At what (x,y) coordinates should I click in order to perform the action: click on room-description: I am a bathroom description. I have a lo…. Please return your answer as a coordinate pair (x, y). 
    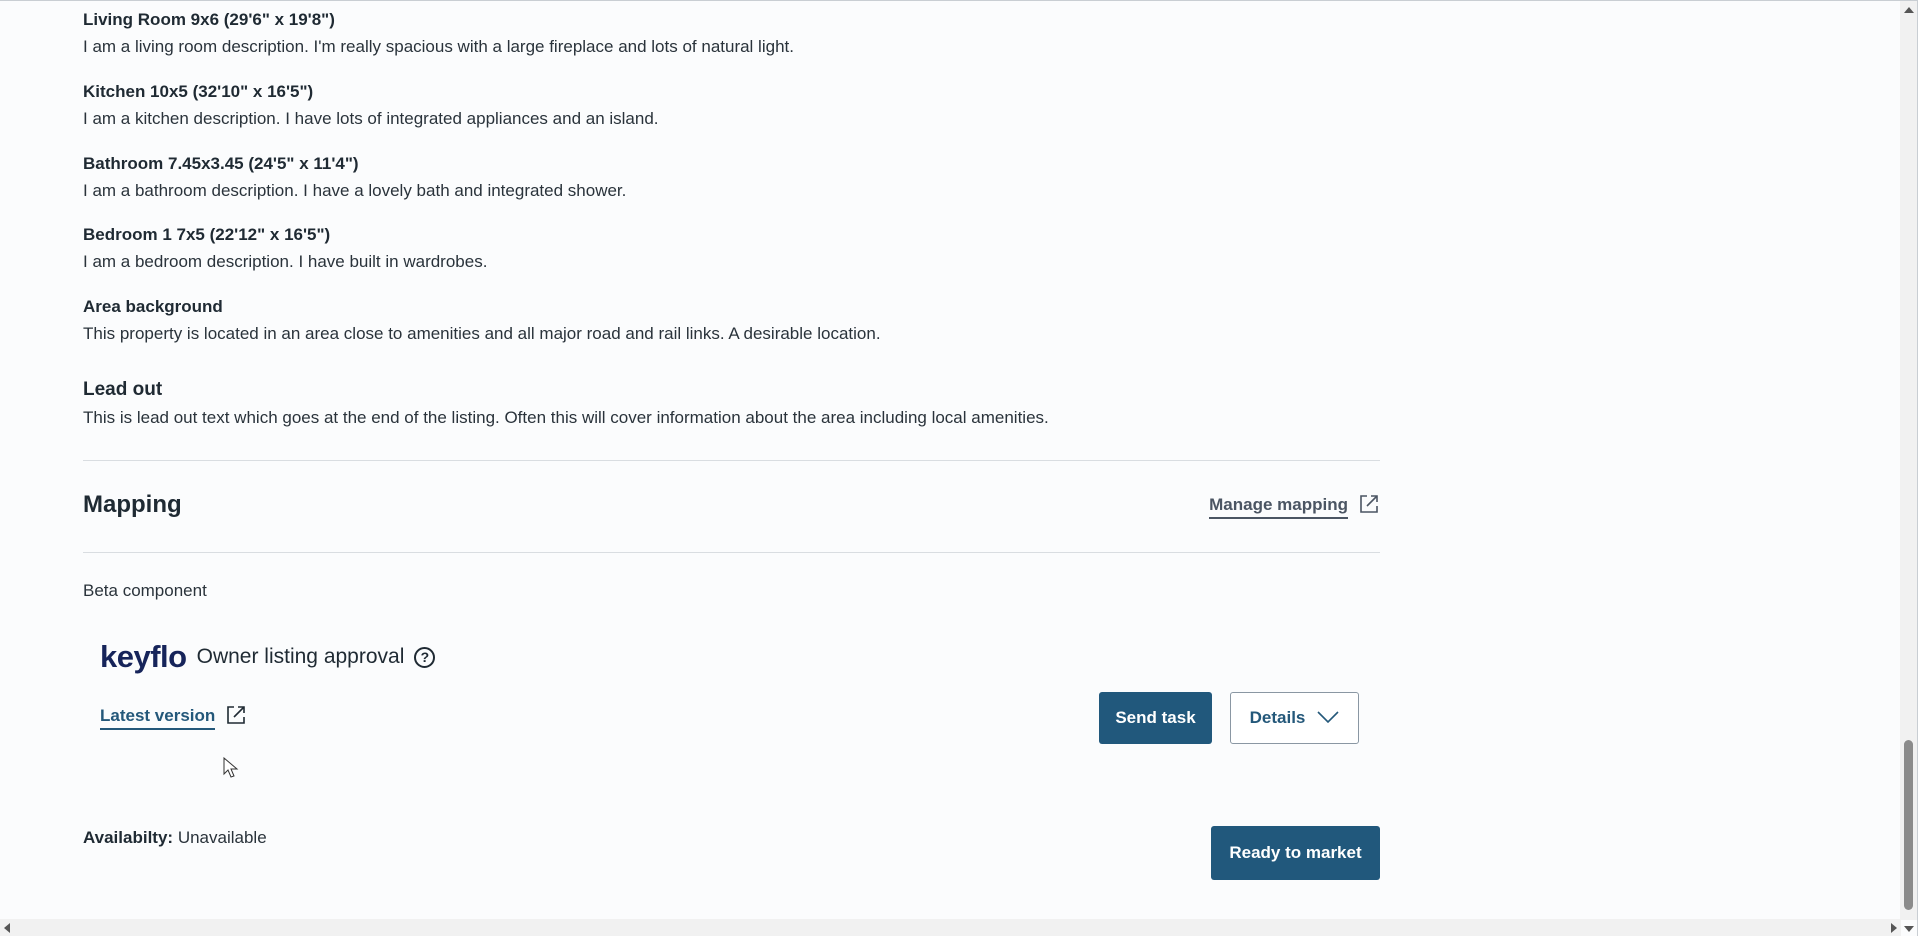
    Looking at the image, I should click on (355, 190).